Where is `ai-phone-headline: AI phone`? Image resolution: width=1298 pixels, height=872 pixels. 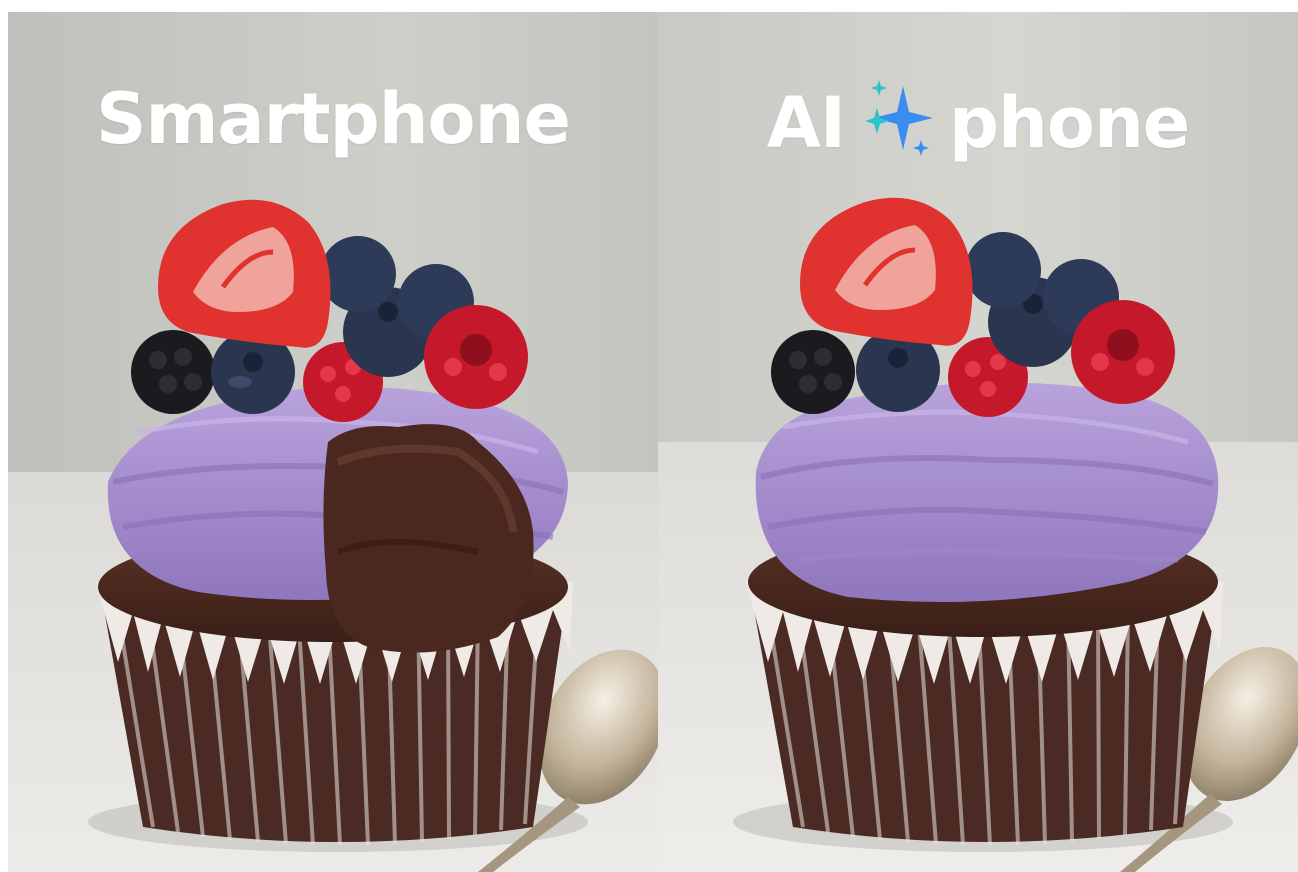
ai-phone-headline: AI phone is located at coordinates (978, 122).